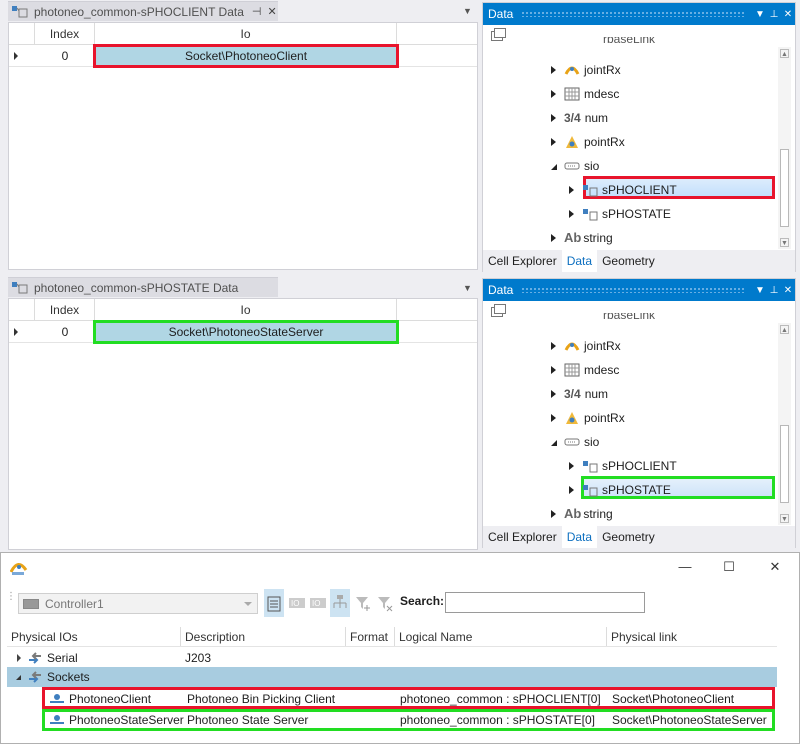 This screenshot has height=744, width=800. I want to click on column-header-description: Description, so click(263, 637).